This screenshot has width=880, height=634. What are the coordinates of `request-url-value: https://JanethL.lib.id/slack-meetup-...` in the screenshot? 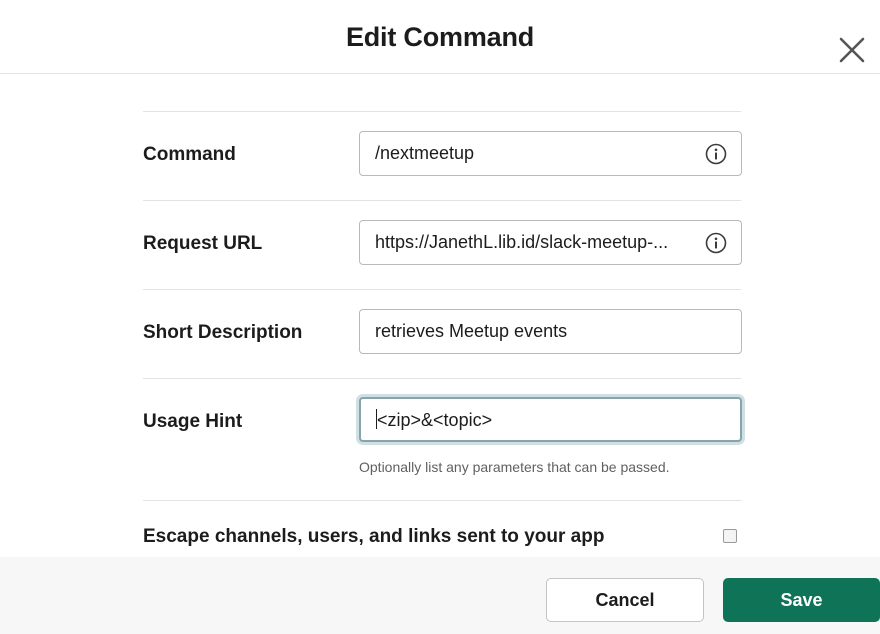 It's located at (522, 242).